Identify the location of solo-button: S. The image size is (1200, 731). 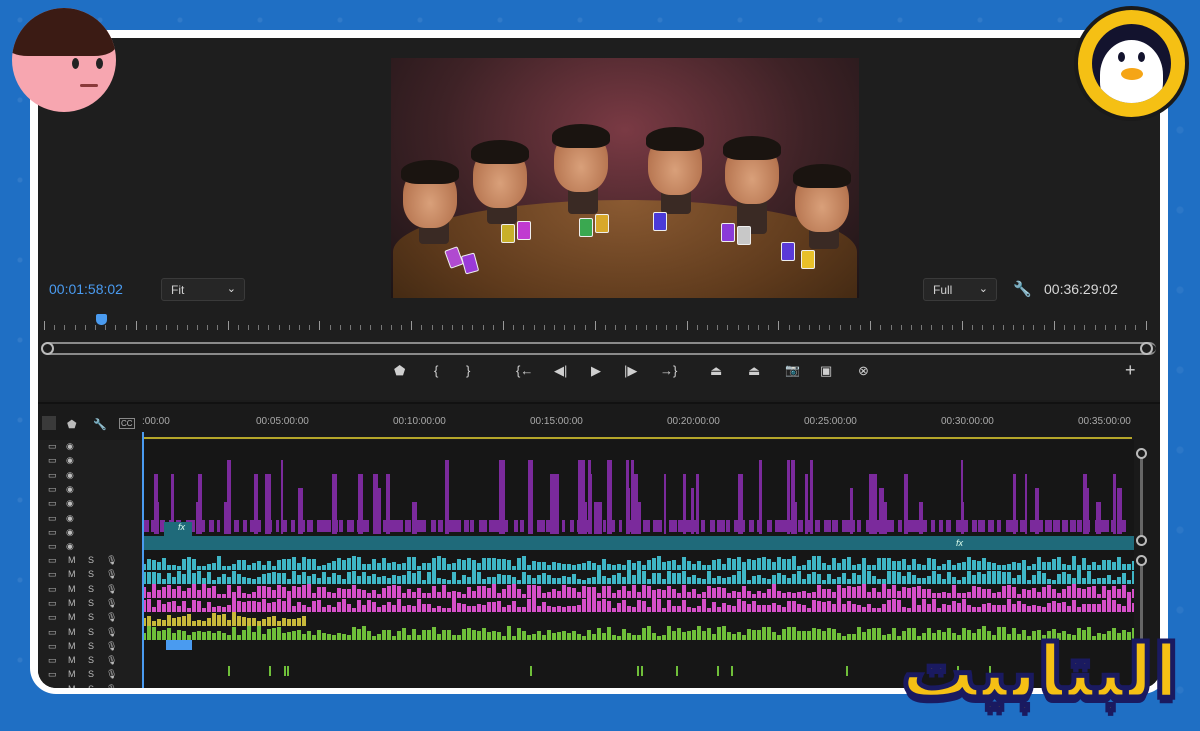
(91, 603).